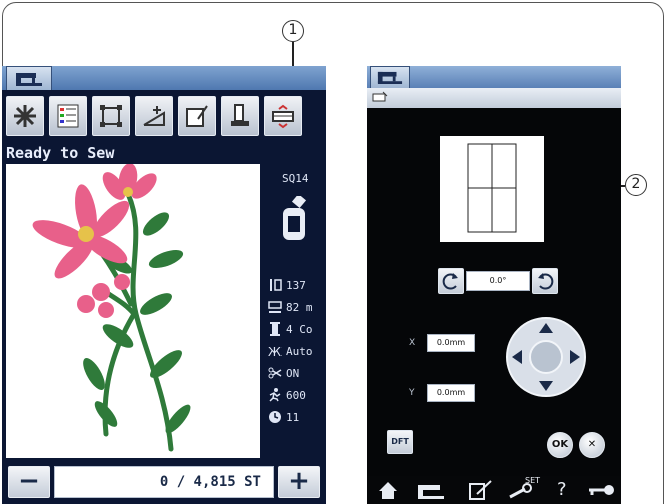 The image size is (667, 504). Describe the element at coordinates (494, 490) in the screenshot. I see `bottom-navigation: SET ?` at that location.